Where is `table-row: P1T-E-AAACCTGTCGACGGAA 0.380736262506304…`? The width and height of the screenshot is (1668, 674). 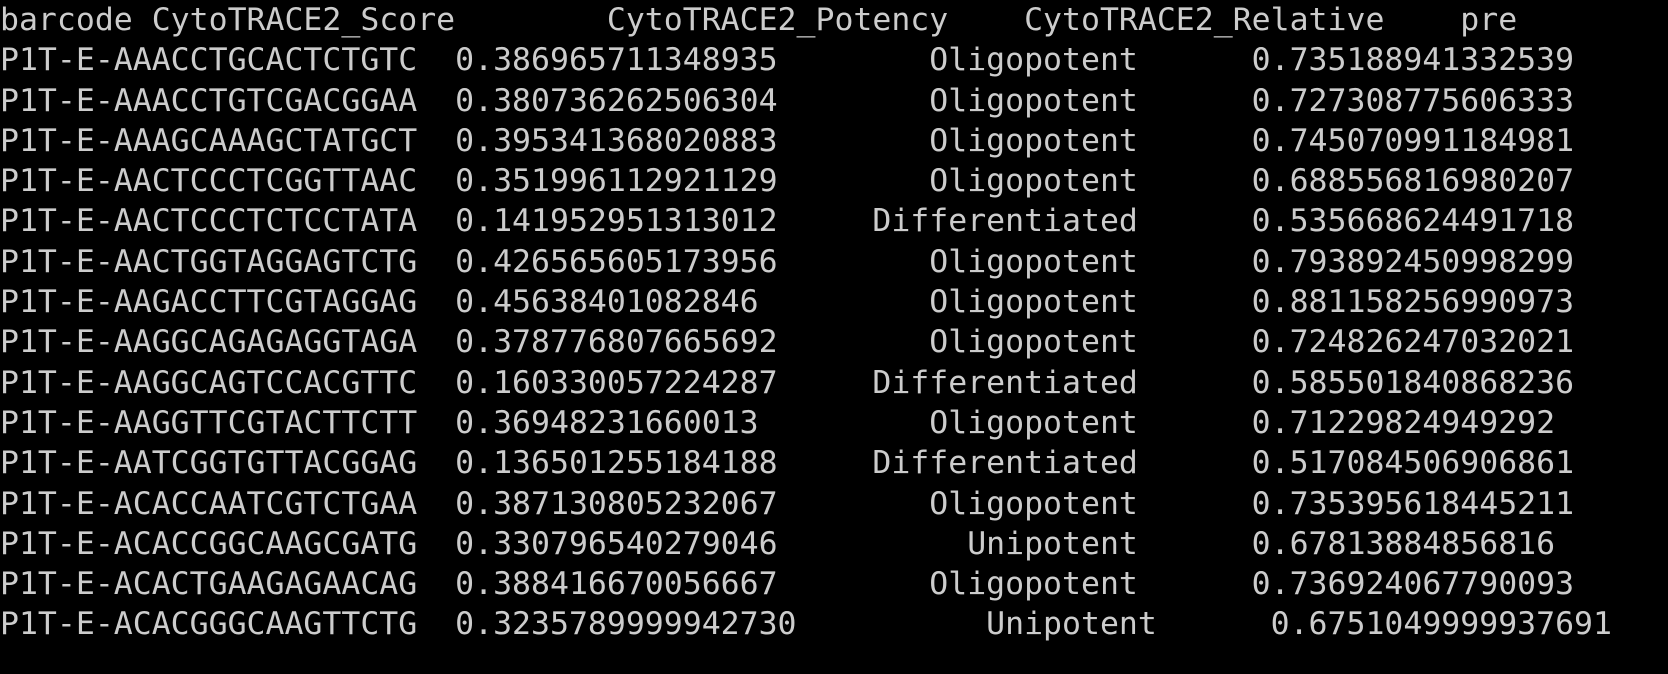
table-row: P1T-E-AAACCTGTCGACGGAA 0.380736262506304… is located at coordinates (787, 100).